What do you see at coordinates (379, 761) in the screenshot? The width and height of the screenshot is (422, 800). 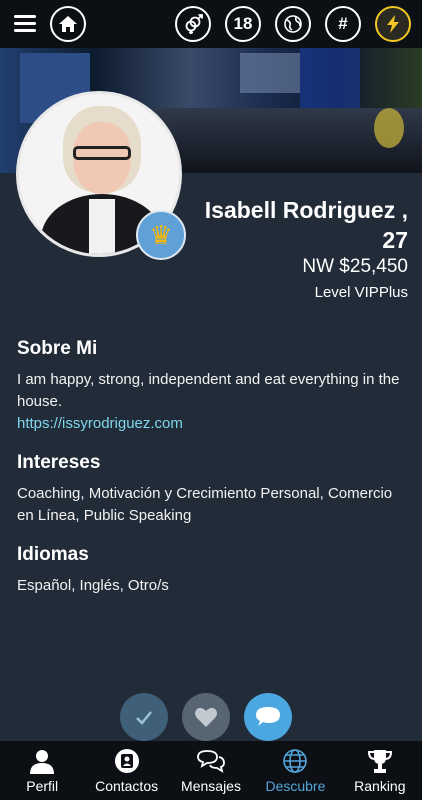 I see `trophy-icon` at bounding box center [379, 761].